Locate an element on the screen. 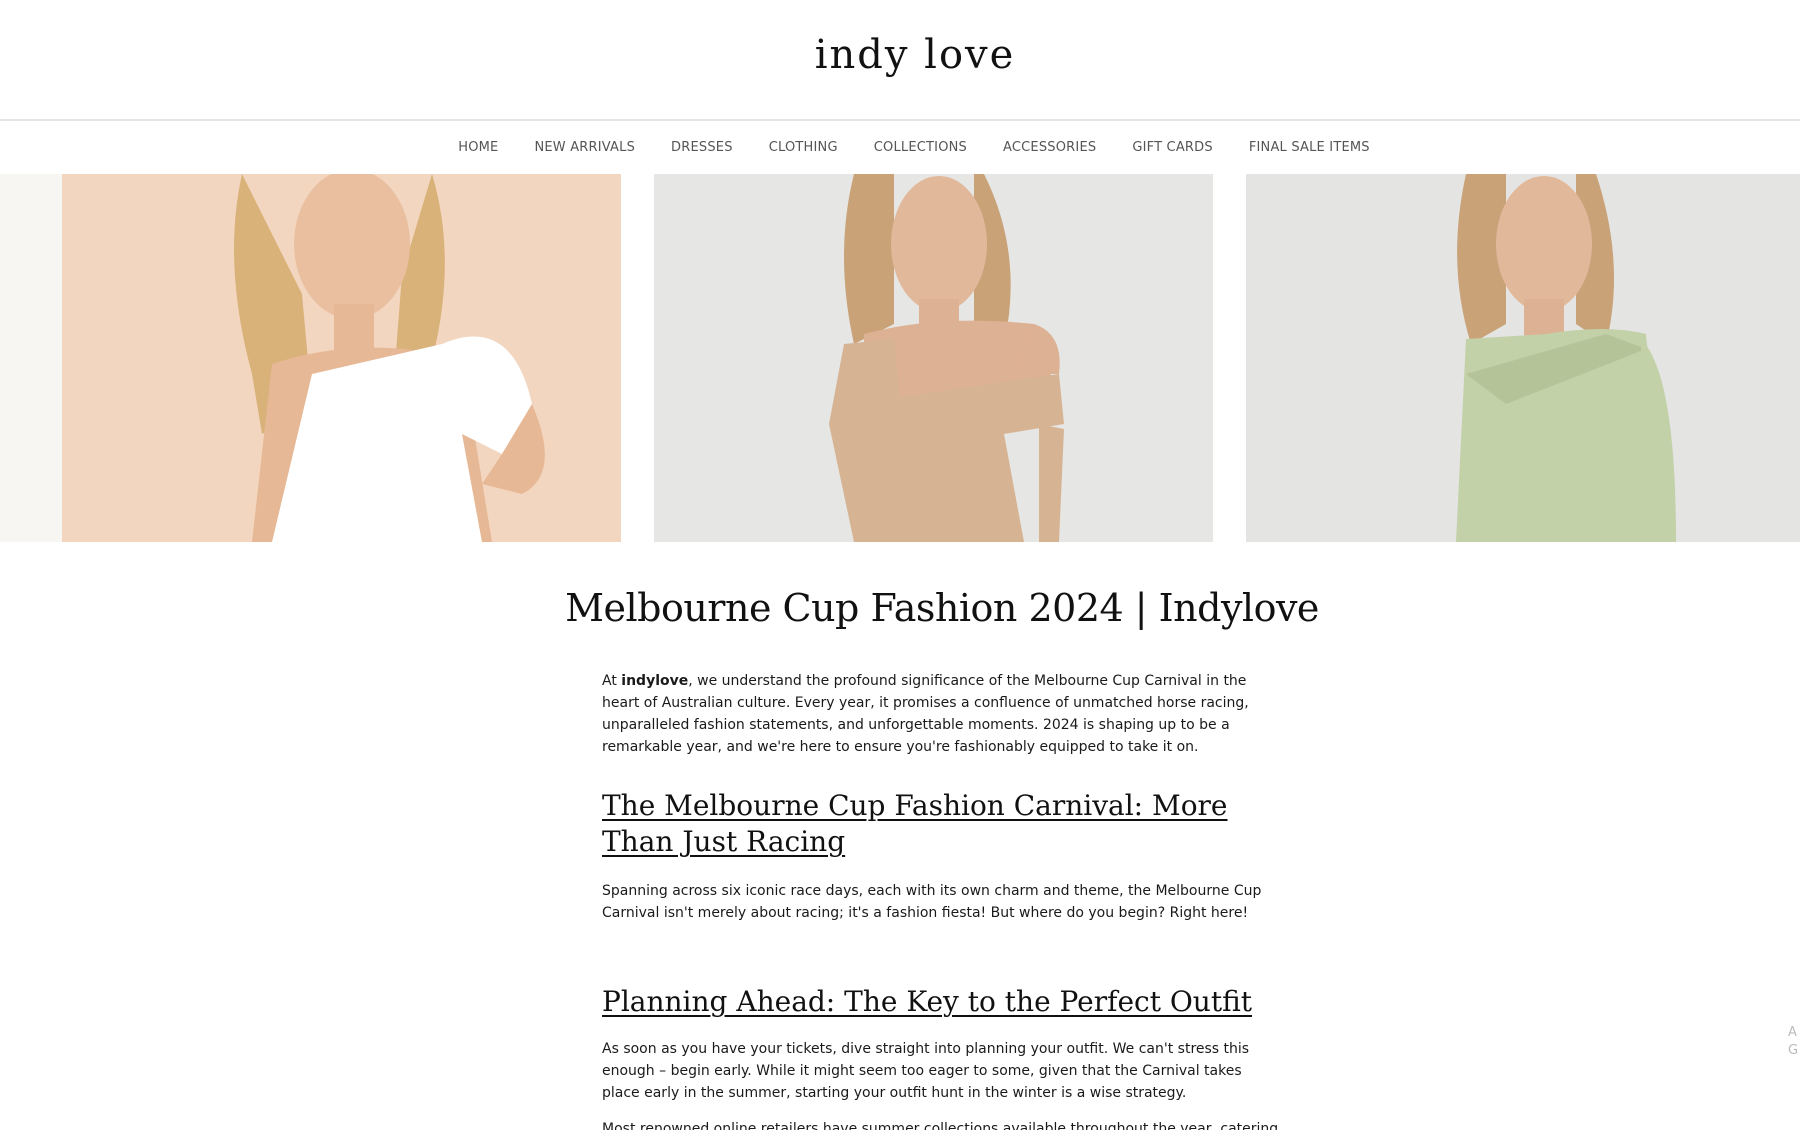  gallery-photo-white-dress is located at coordinates (341, 358).